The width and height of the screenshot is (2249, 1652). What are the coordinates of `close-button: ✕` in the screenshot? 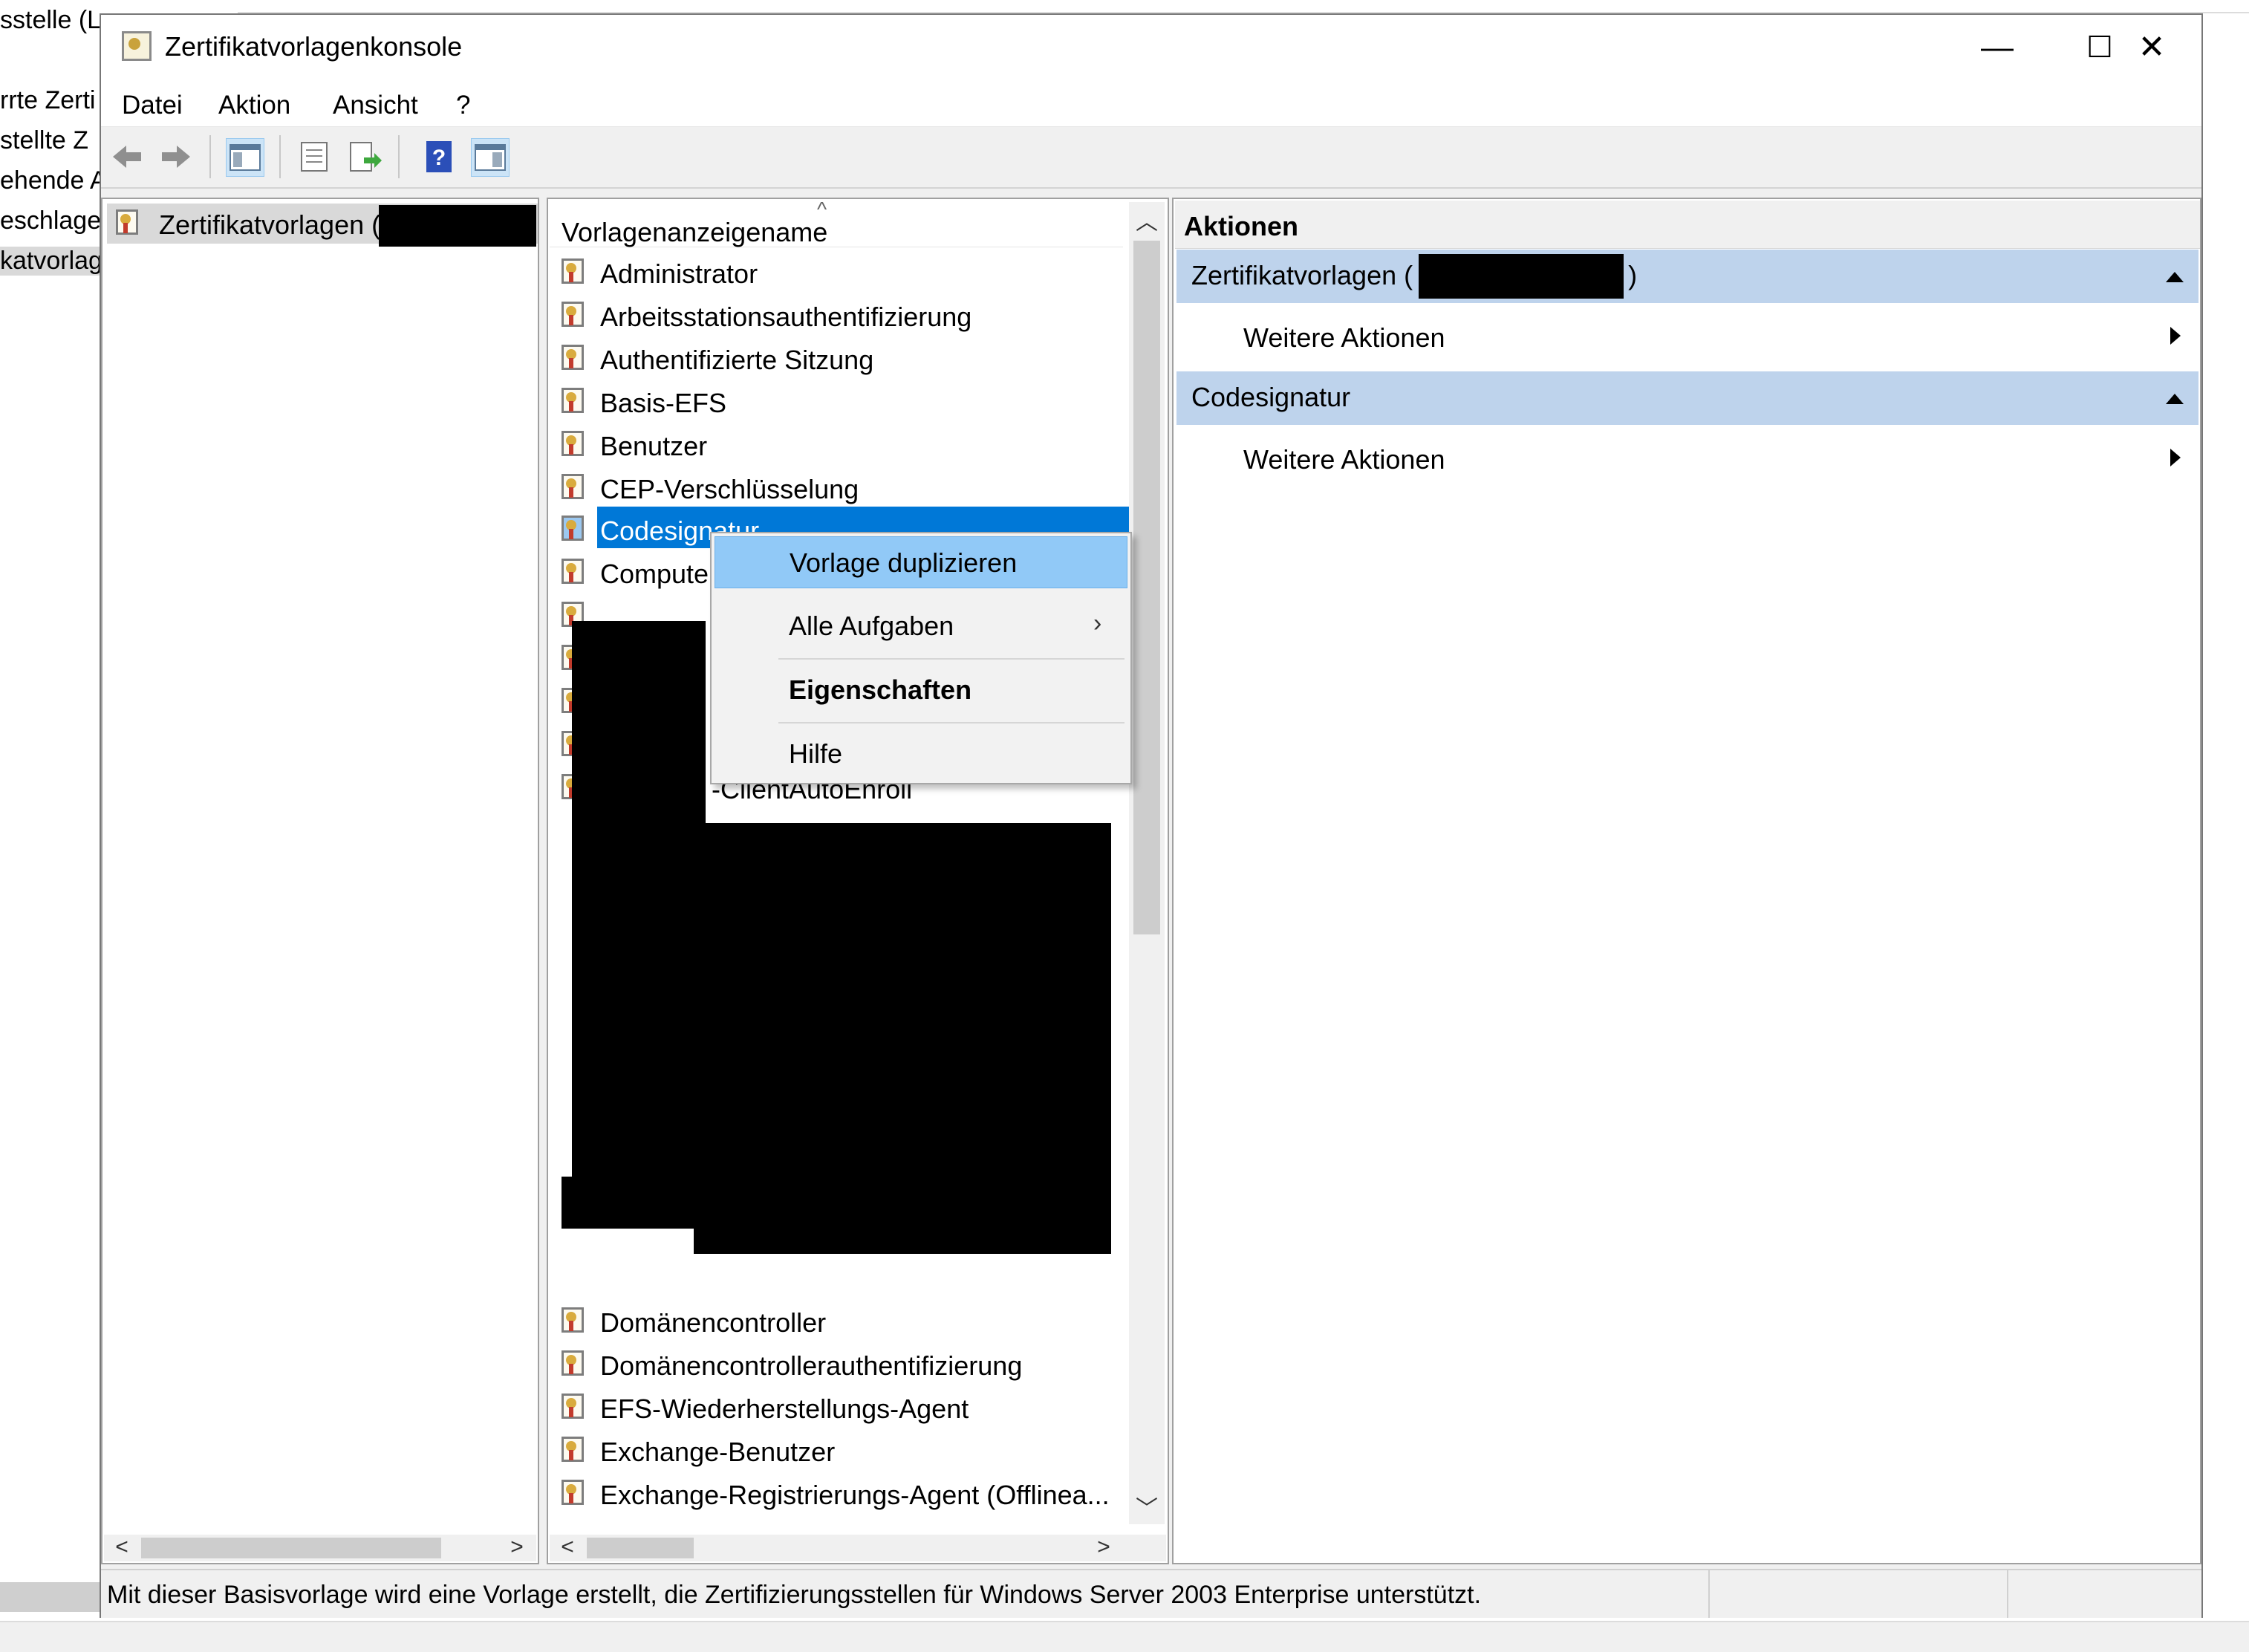 It's located at (2151, 48).